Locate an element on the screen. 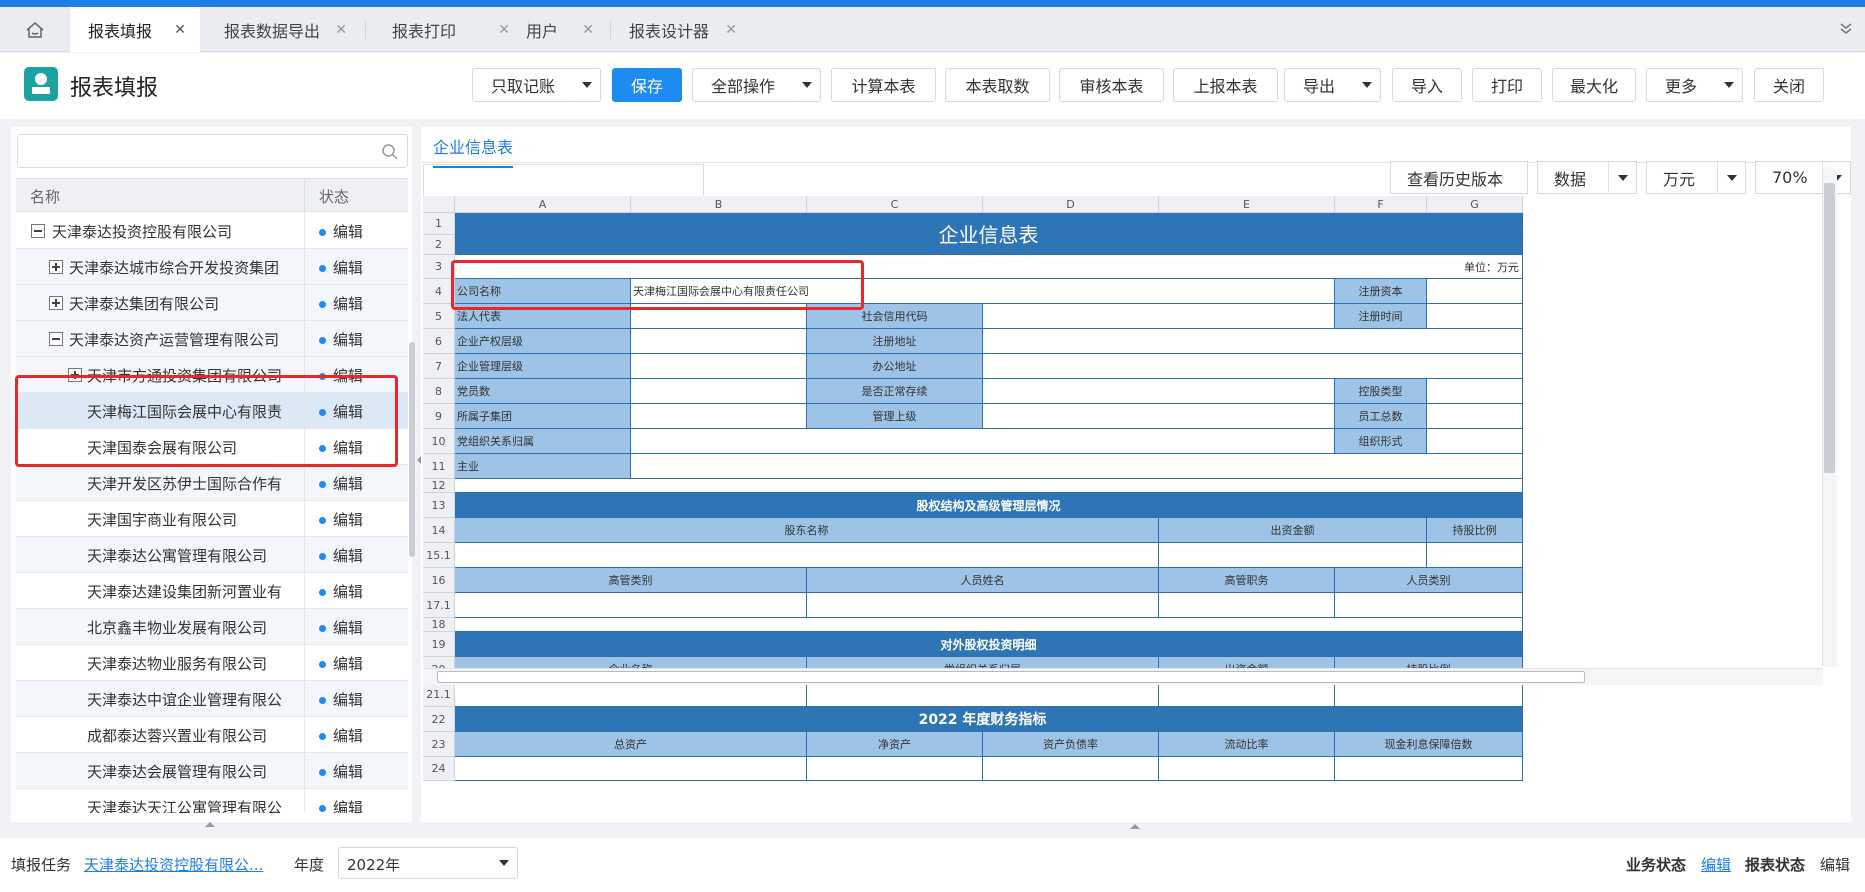 Image resolution: width=1865 pixels, height=892 pixels. col-header: B is located at coordinates (719, 204).